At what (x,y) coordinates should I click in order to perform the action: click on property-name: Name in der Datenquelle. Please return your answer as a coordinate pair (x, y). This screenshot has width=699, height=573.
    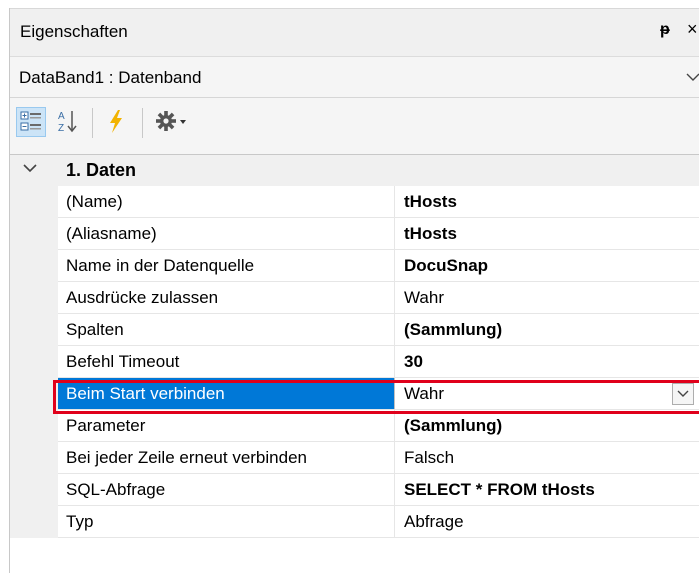
    Looking at the image, I should click on (160, 265).